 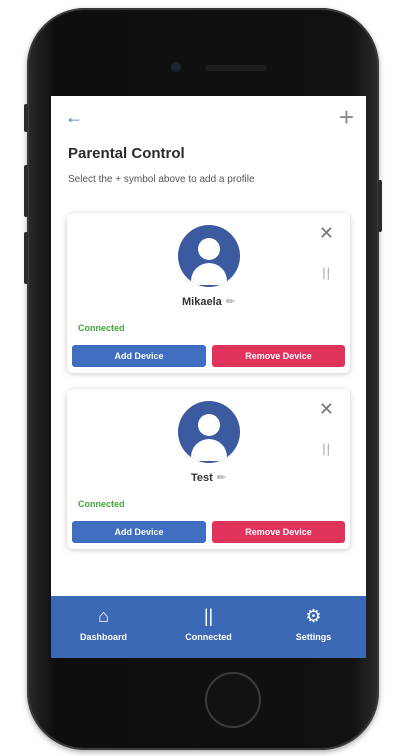 I want to click on volume-up-button, so click(x=26, y=191).